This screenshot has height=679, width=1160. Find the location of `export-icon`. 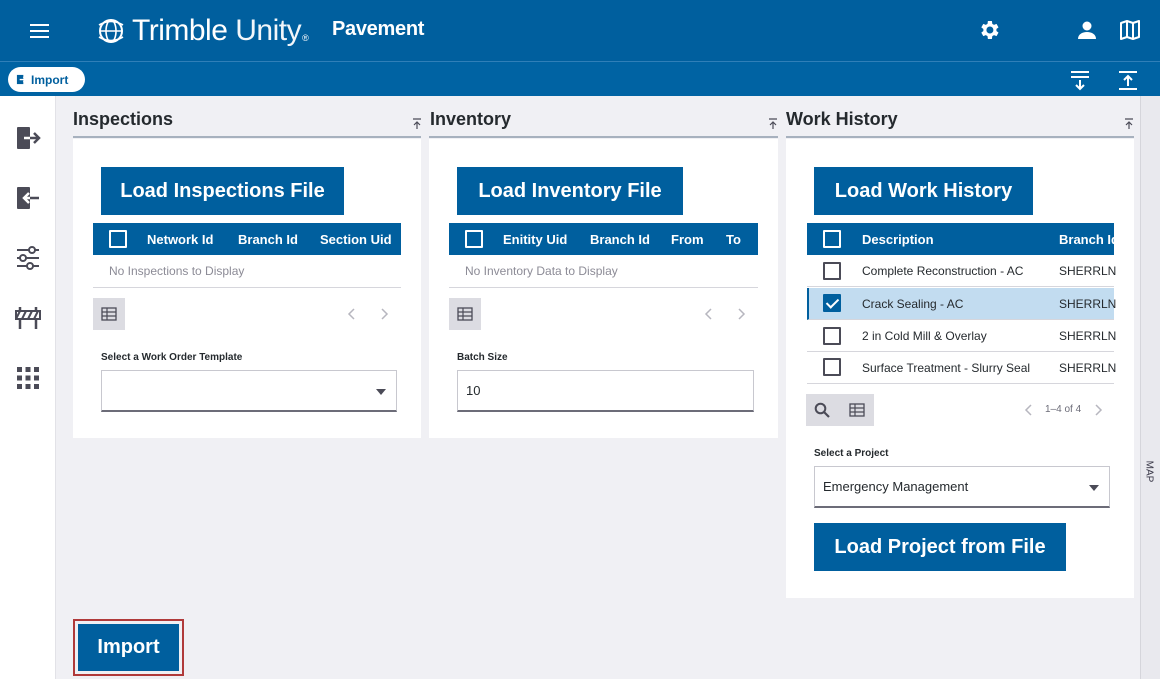

export-icon is located at coordinates (28, 198).